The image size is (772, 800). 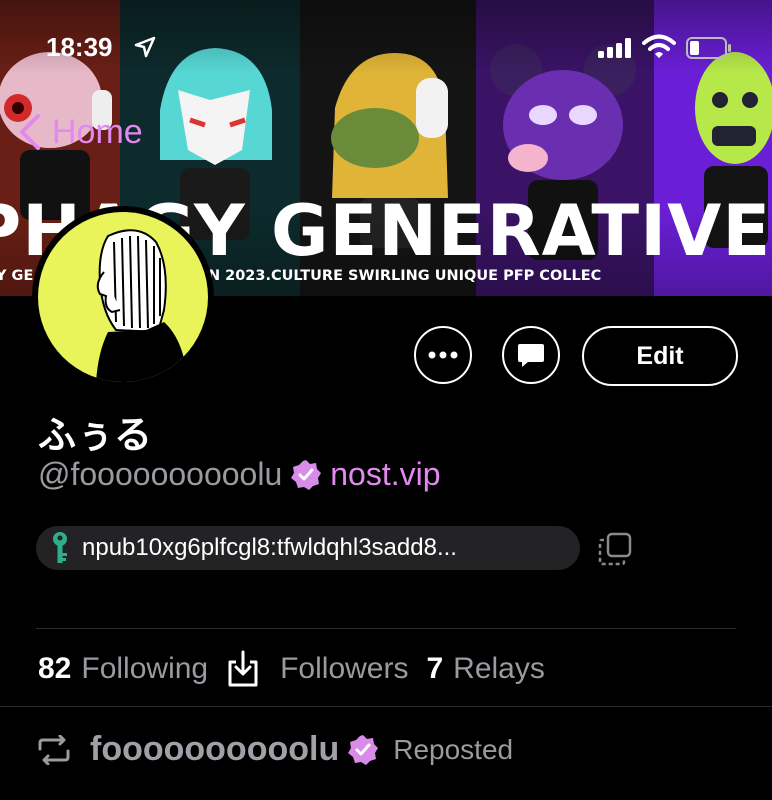 What do you see at coordinates (145, 47) in the screenshot?
I see `location-arrow-icon` at bounding box center [145, 47].